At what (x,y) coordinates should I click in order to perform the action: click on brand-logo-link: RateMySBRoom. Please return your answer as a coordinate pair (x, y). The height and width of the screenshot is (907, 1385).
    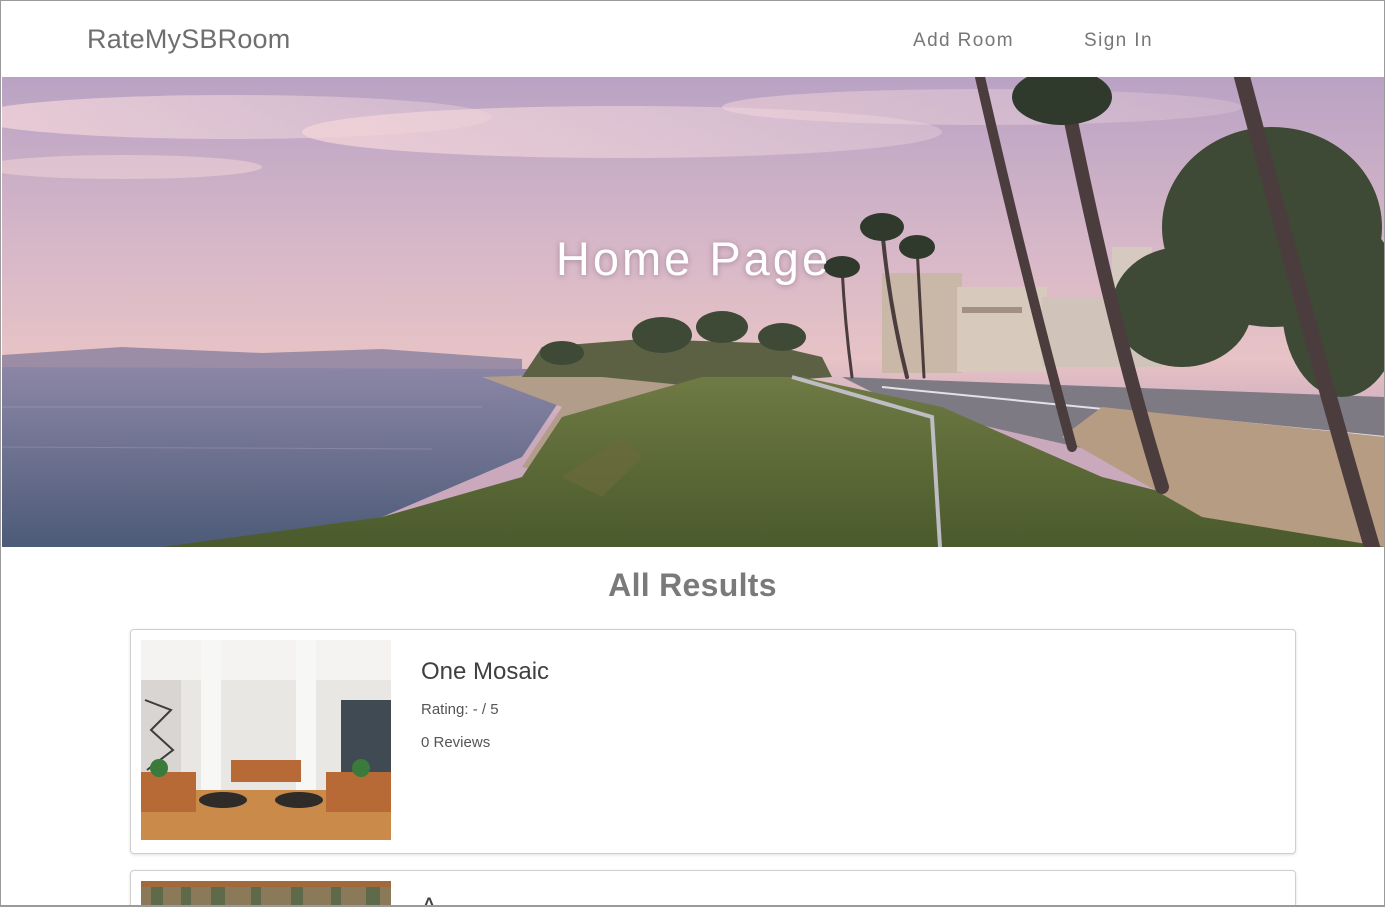
    Looking at the image, I should click on (188, 39).